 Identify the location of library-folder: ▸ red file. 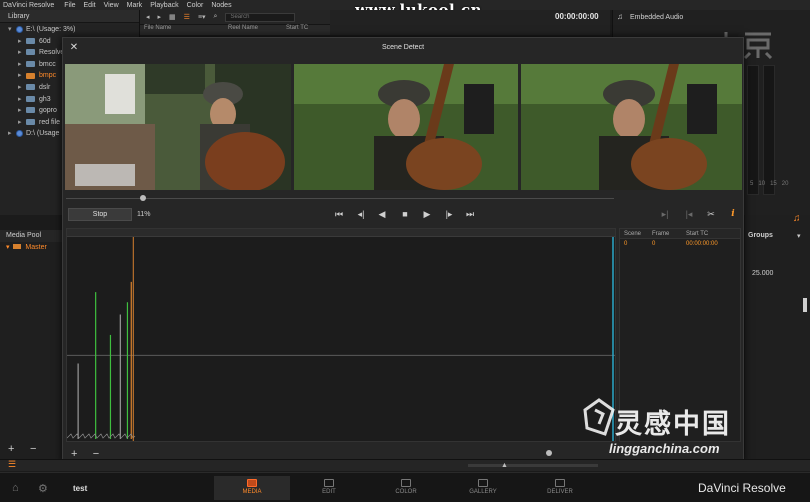
(39, 122).